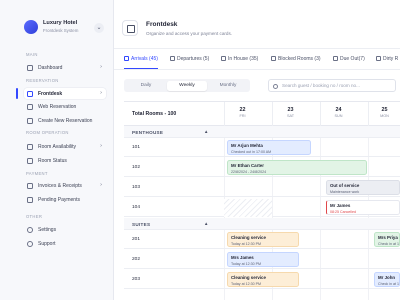  What do you see at coordinates (30, 244) in the screenshot?
I see `help-icon` at bounding box center [30, 244].